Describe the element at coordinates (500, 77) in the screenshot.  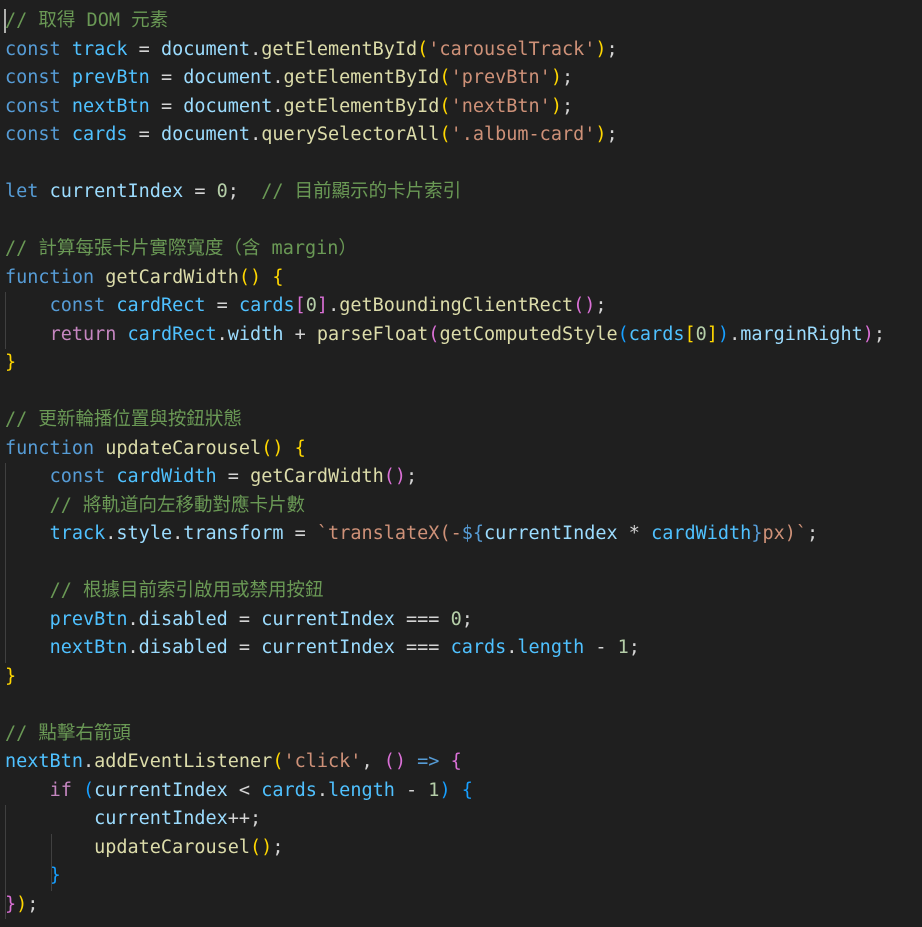
I see `code-token: 'prevBtn'` at that location.